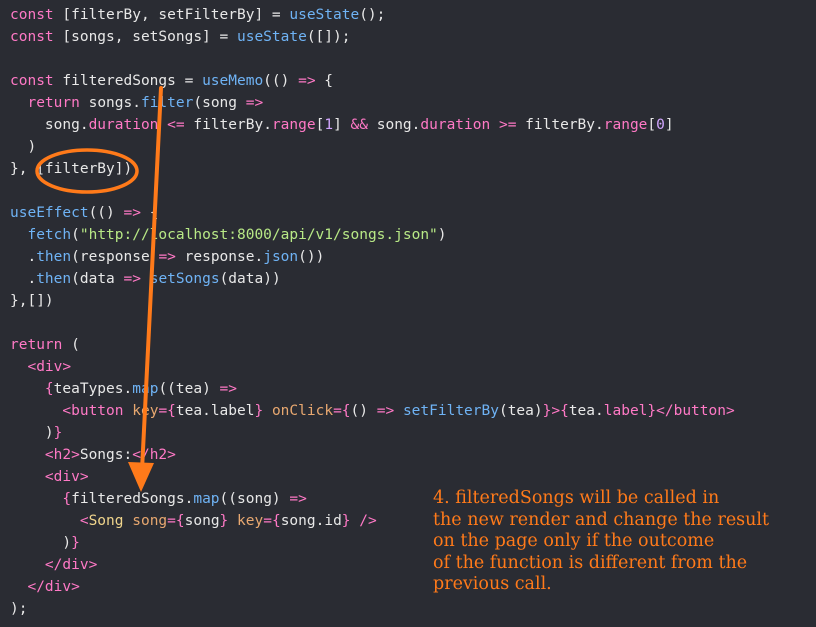  What do you see at coordinates (254, 499) in the screenshot?
I see `code-token: ((song)` at bounding box center [254, 499].